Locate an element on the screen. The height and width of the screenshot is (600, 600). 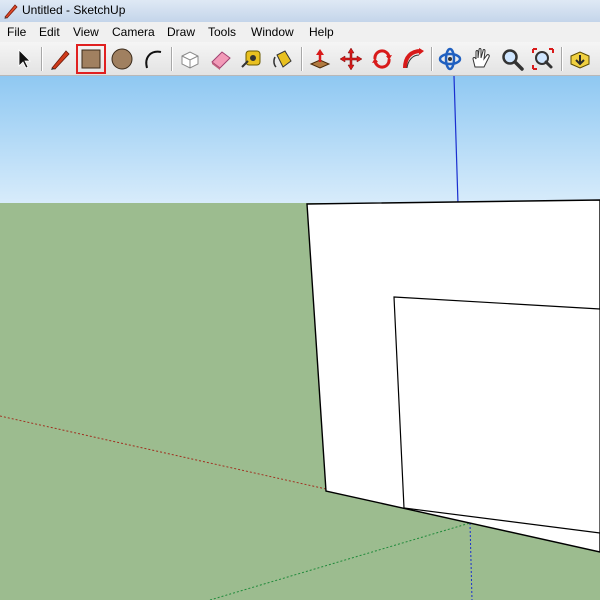
paint-bucket-icon is located at coordinates (282, 59).